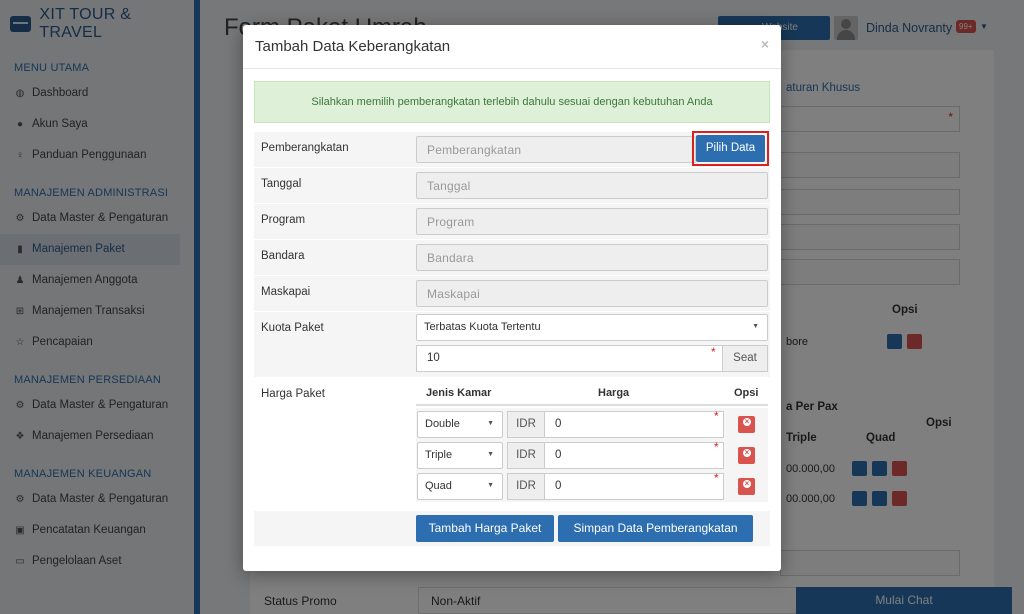 This screenshot has width=1024, height=614. Describe the element at coordinates (569, 358) in the screenshot. I see `kuota-input: 10` at that location.